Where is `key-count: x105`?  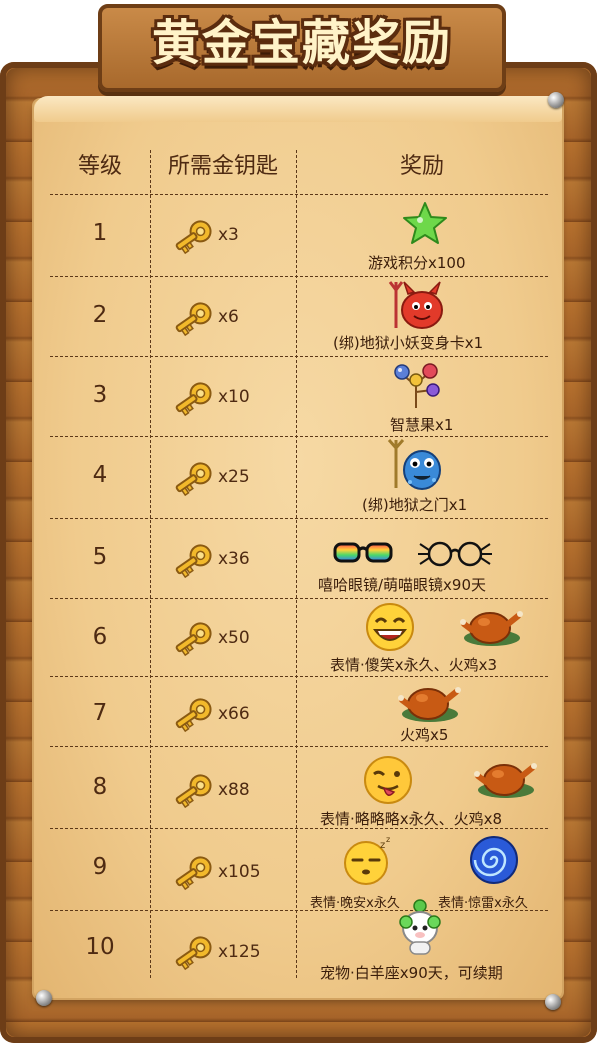 key-count: x105 is located at coordinates (239, 872).